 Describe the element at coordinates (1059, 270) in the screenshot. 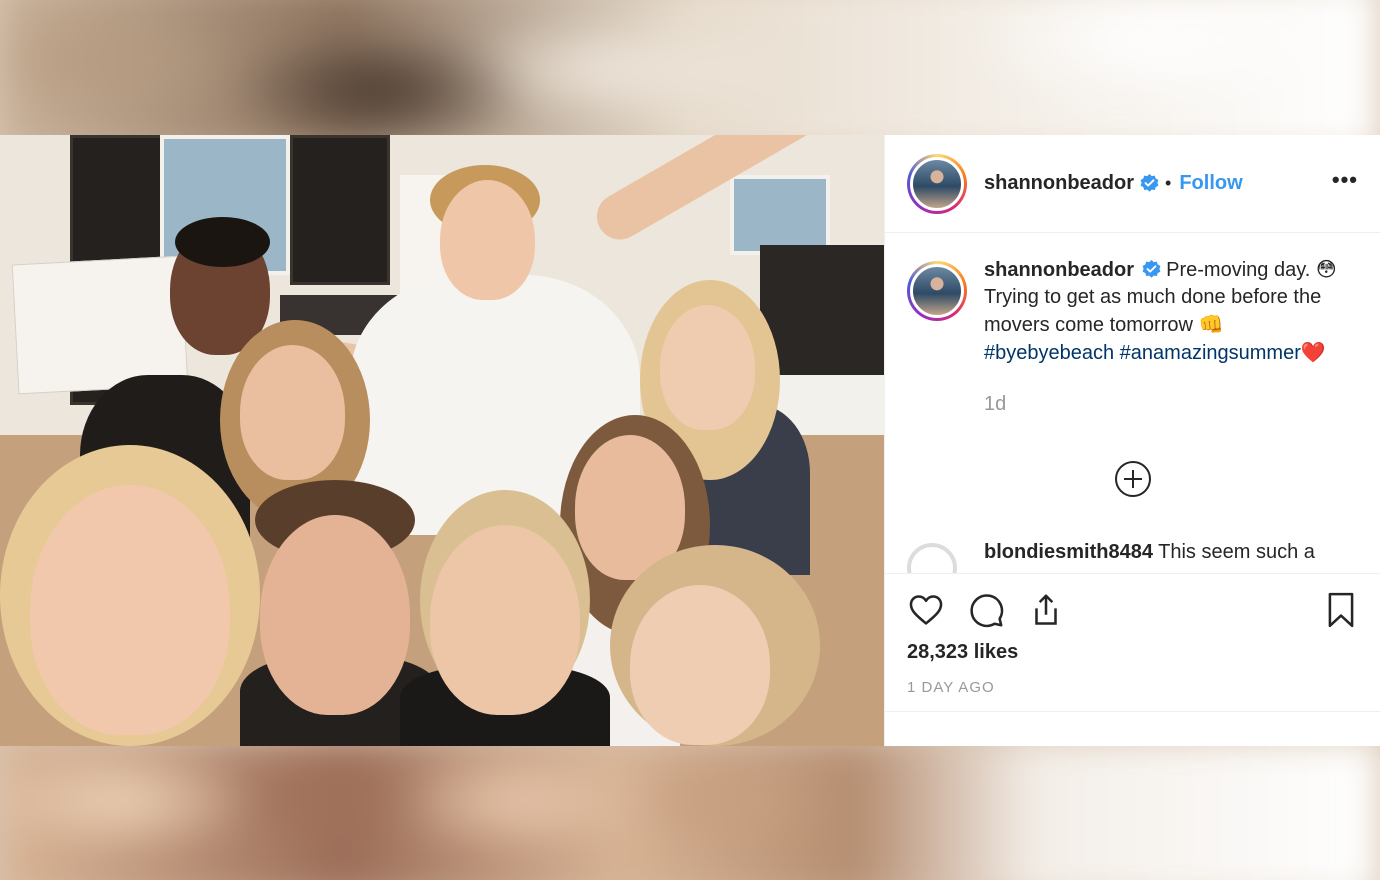

I see `caption-username: shannonbeador` at that location.